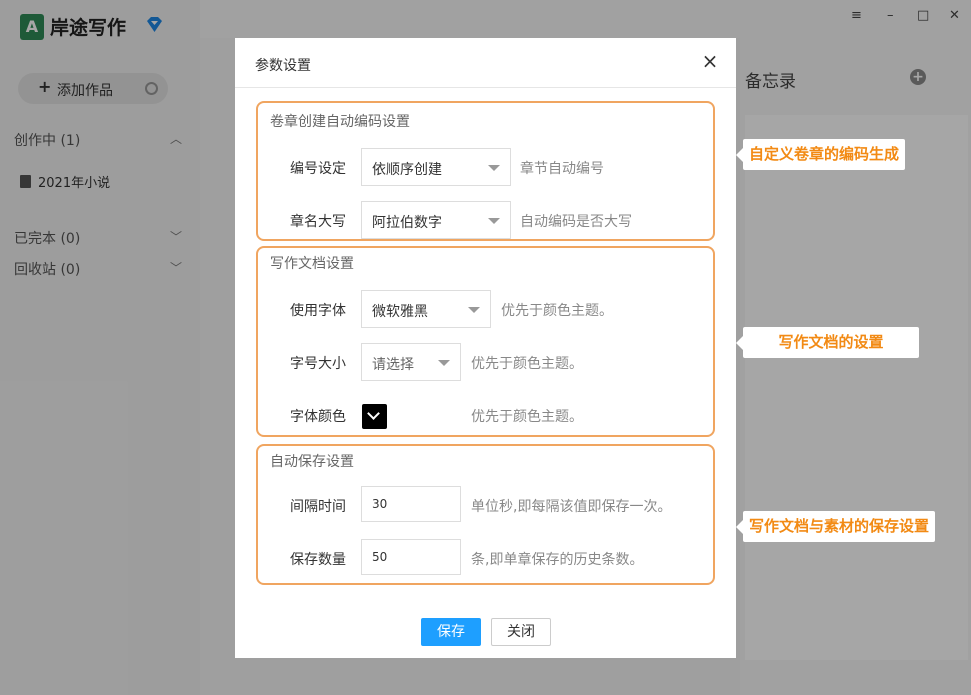 The image size is (971, 695). I want to click on font-label: 使用字体, so click(318, 311).